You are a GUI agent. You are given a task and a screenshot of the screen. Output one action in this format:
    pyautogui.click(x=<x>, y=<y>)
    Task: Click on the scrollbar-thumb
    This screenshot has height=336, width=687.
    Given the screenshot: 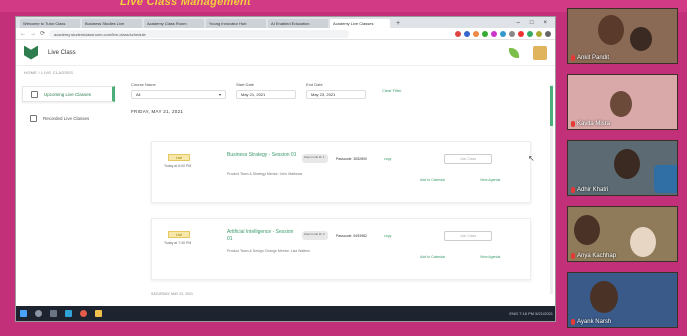 What is the action you would take?
    pyautogui.click(x=551, y=106)
    